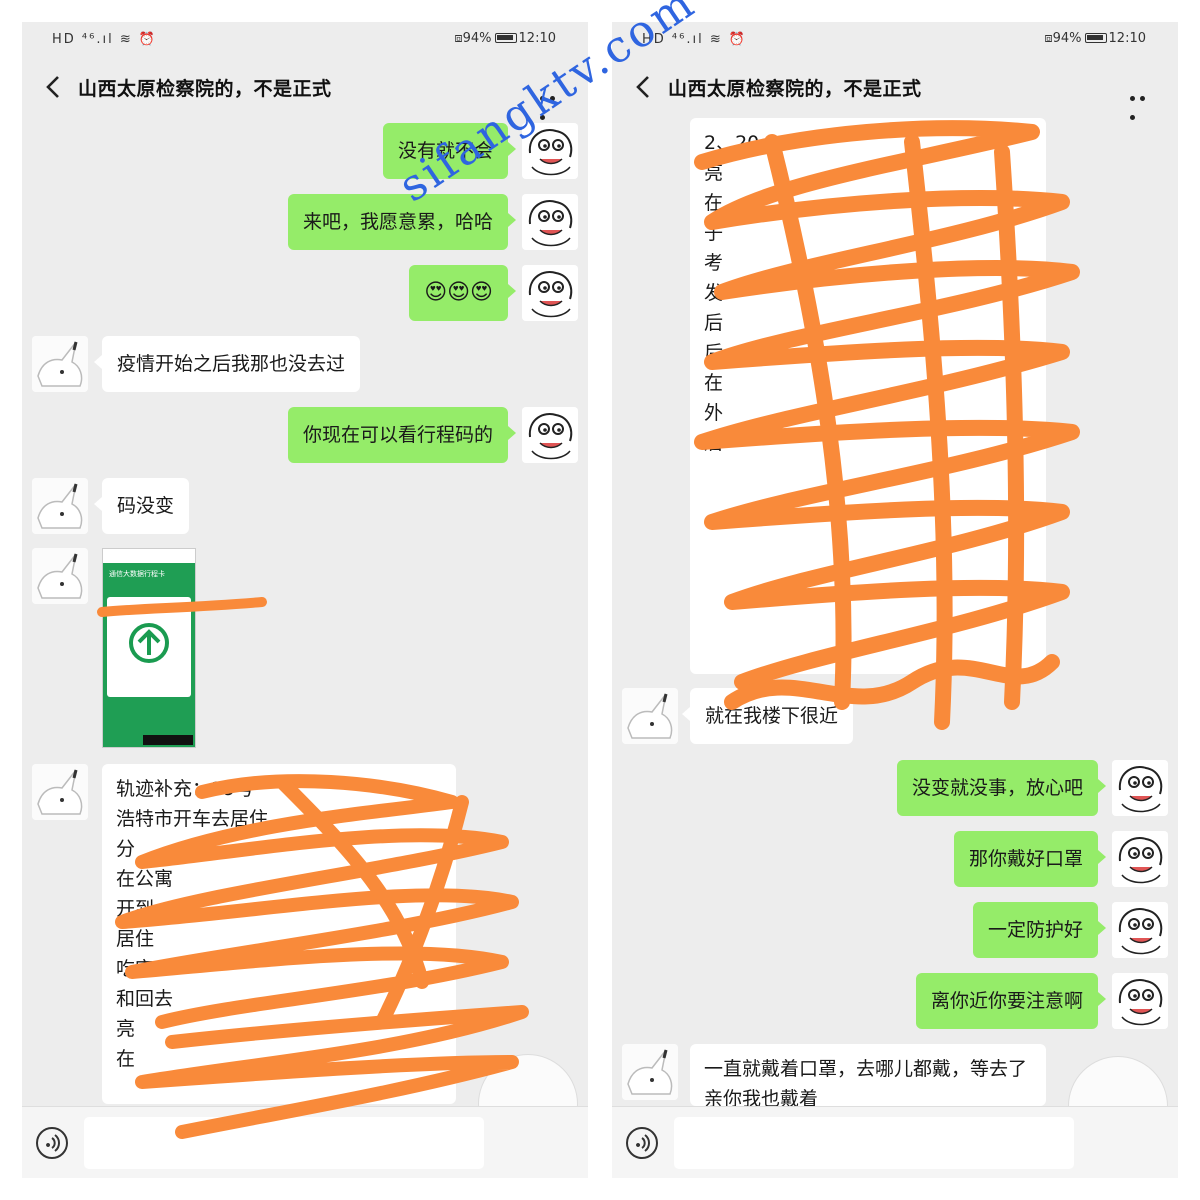 This screenshot has width=1200, height=1200. I want to click on card-header: 通信大数据行程卡, so click(137, 574).